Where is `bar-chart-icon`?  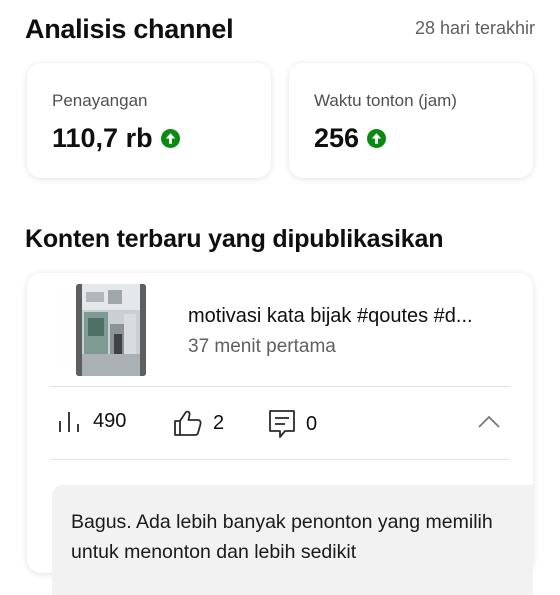 bar-chart-icon is located at coordinates (69, 422).